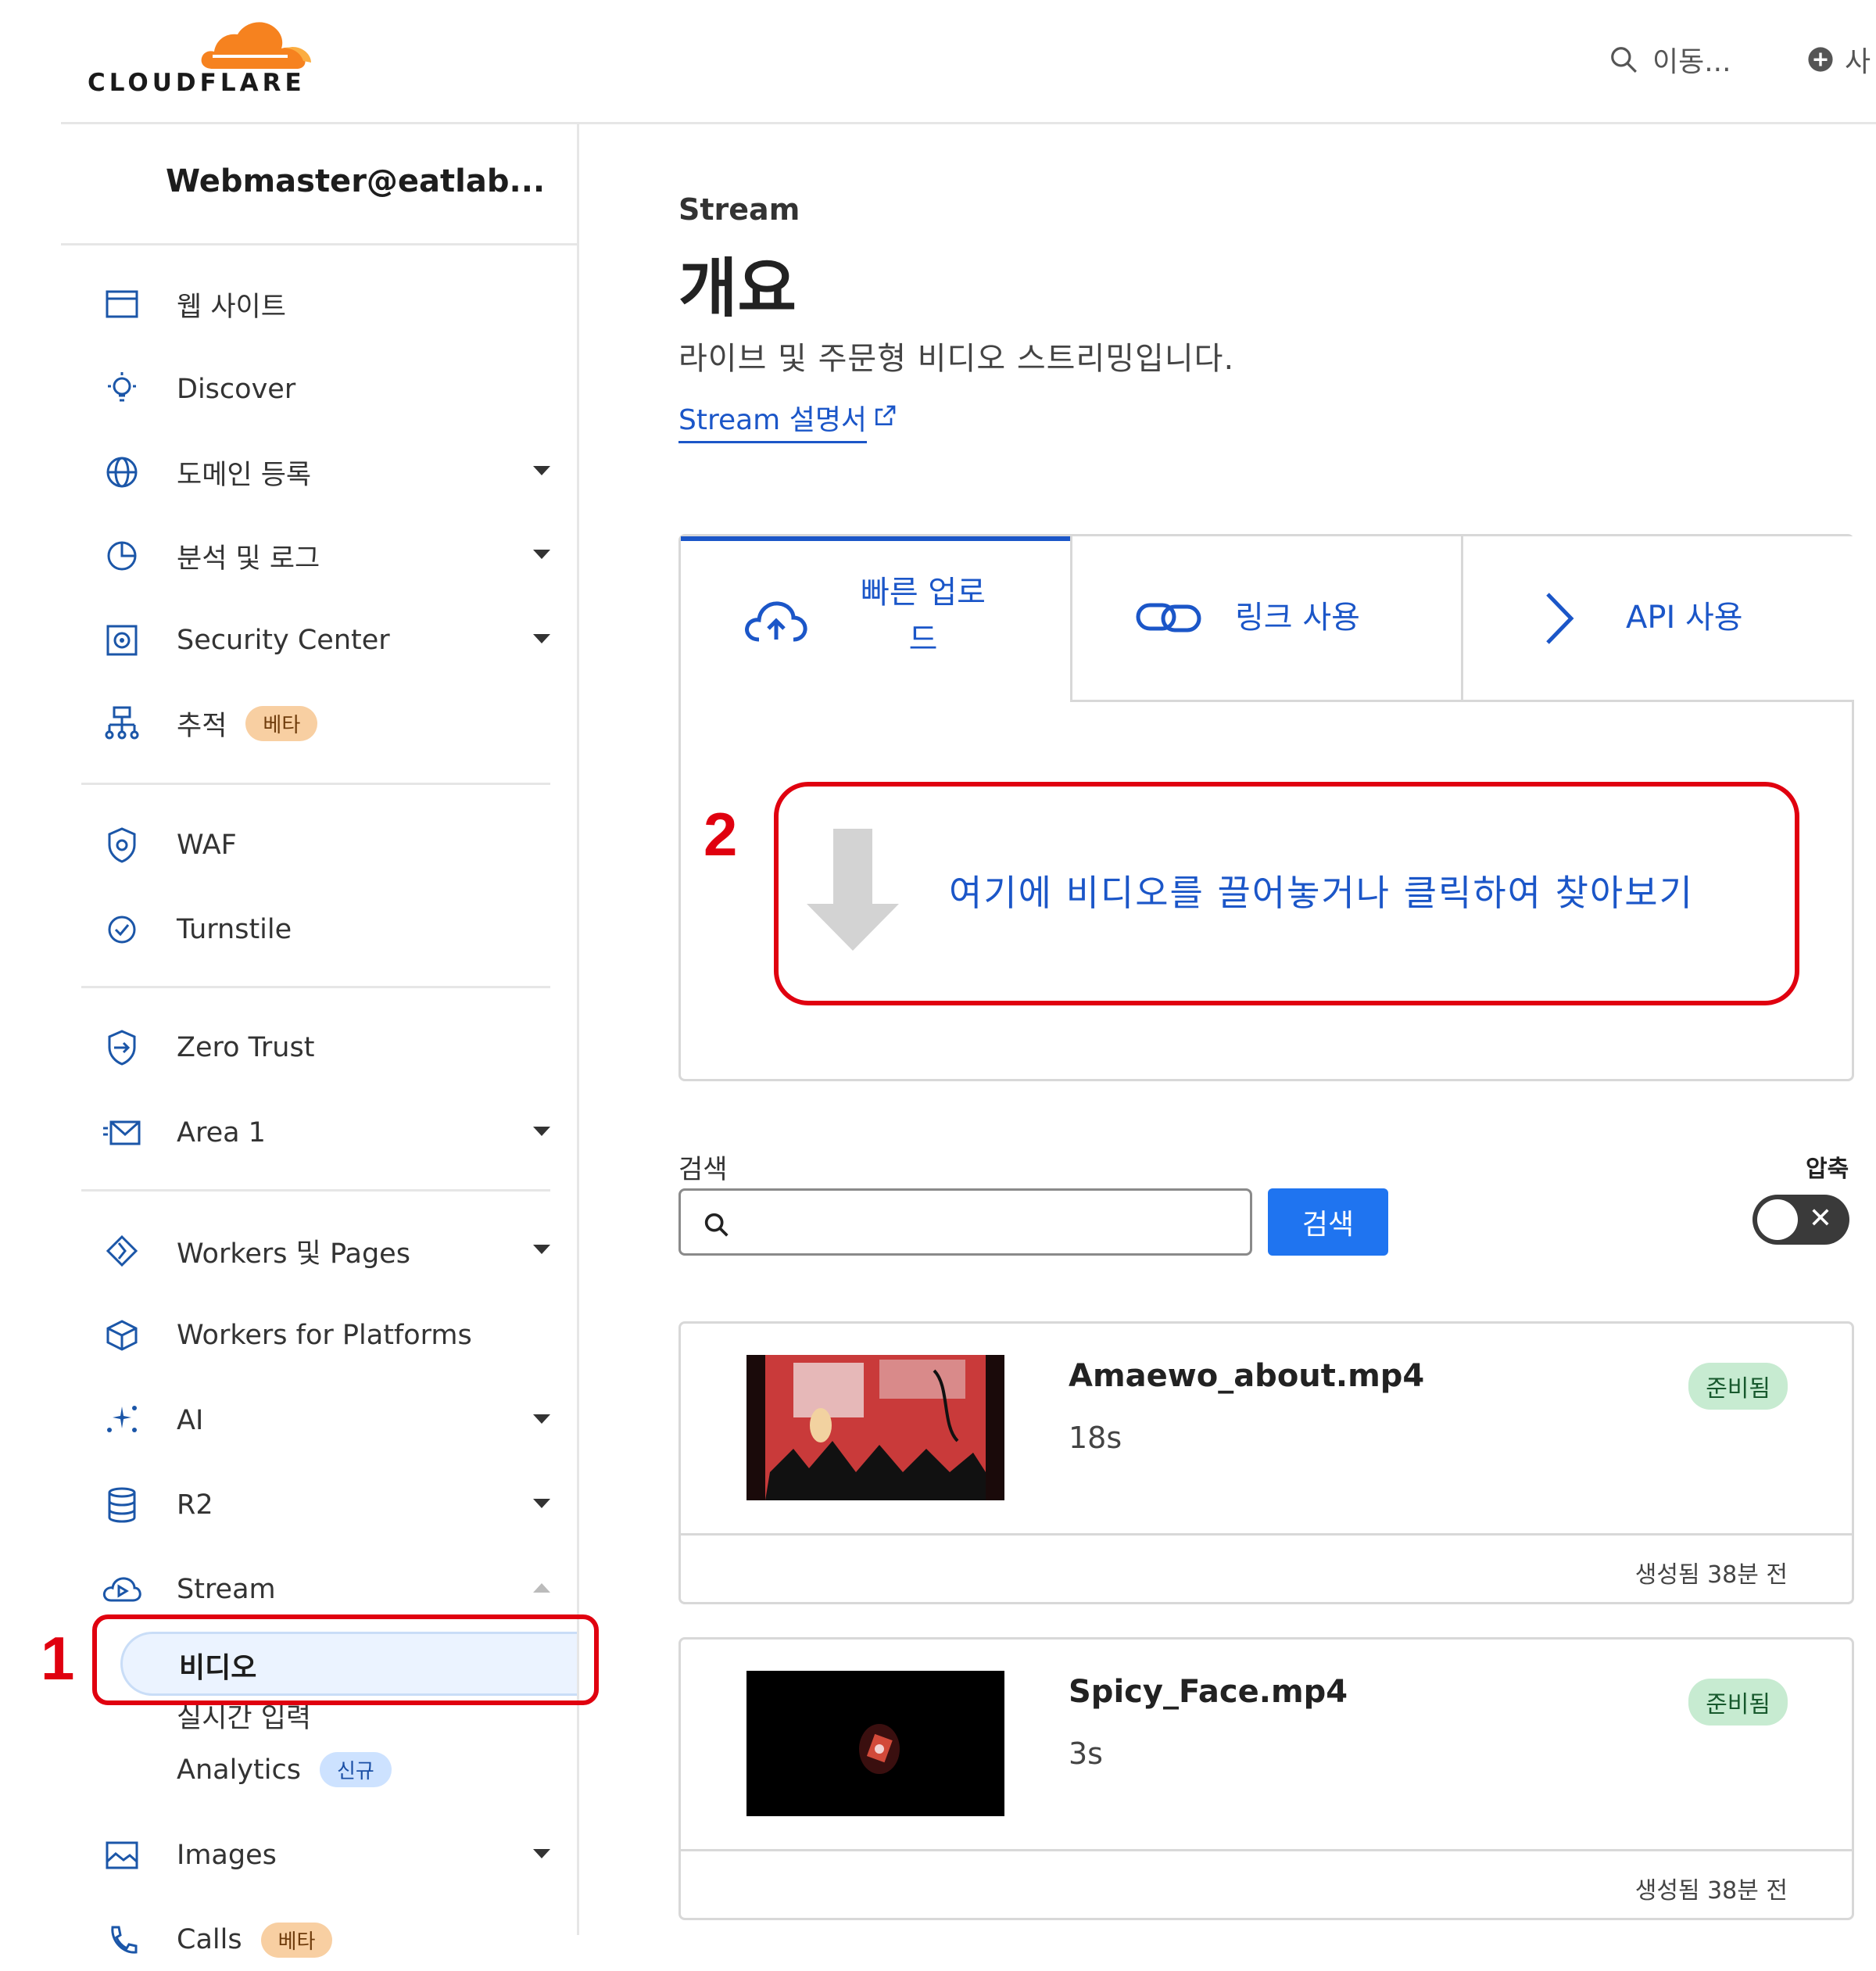 This screenshot has width=1876, height=1971. I want to click on sidebar-item-zero-trust: Zero Trust, so click(338, 1047).